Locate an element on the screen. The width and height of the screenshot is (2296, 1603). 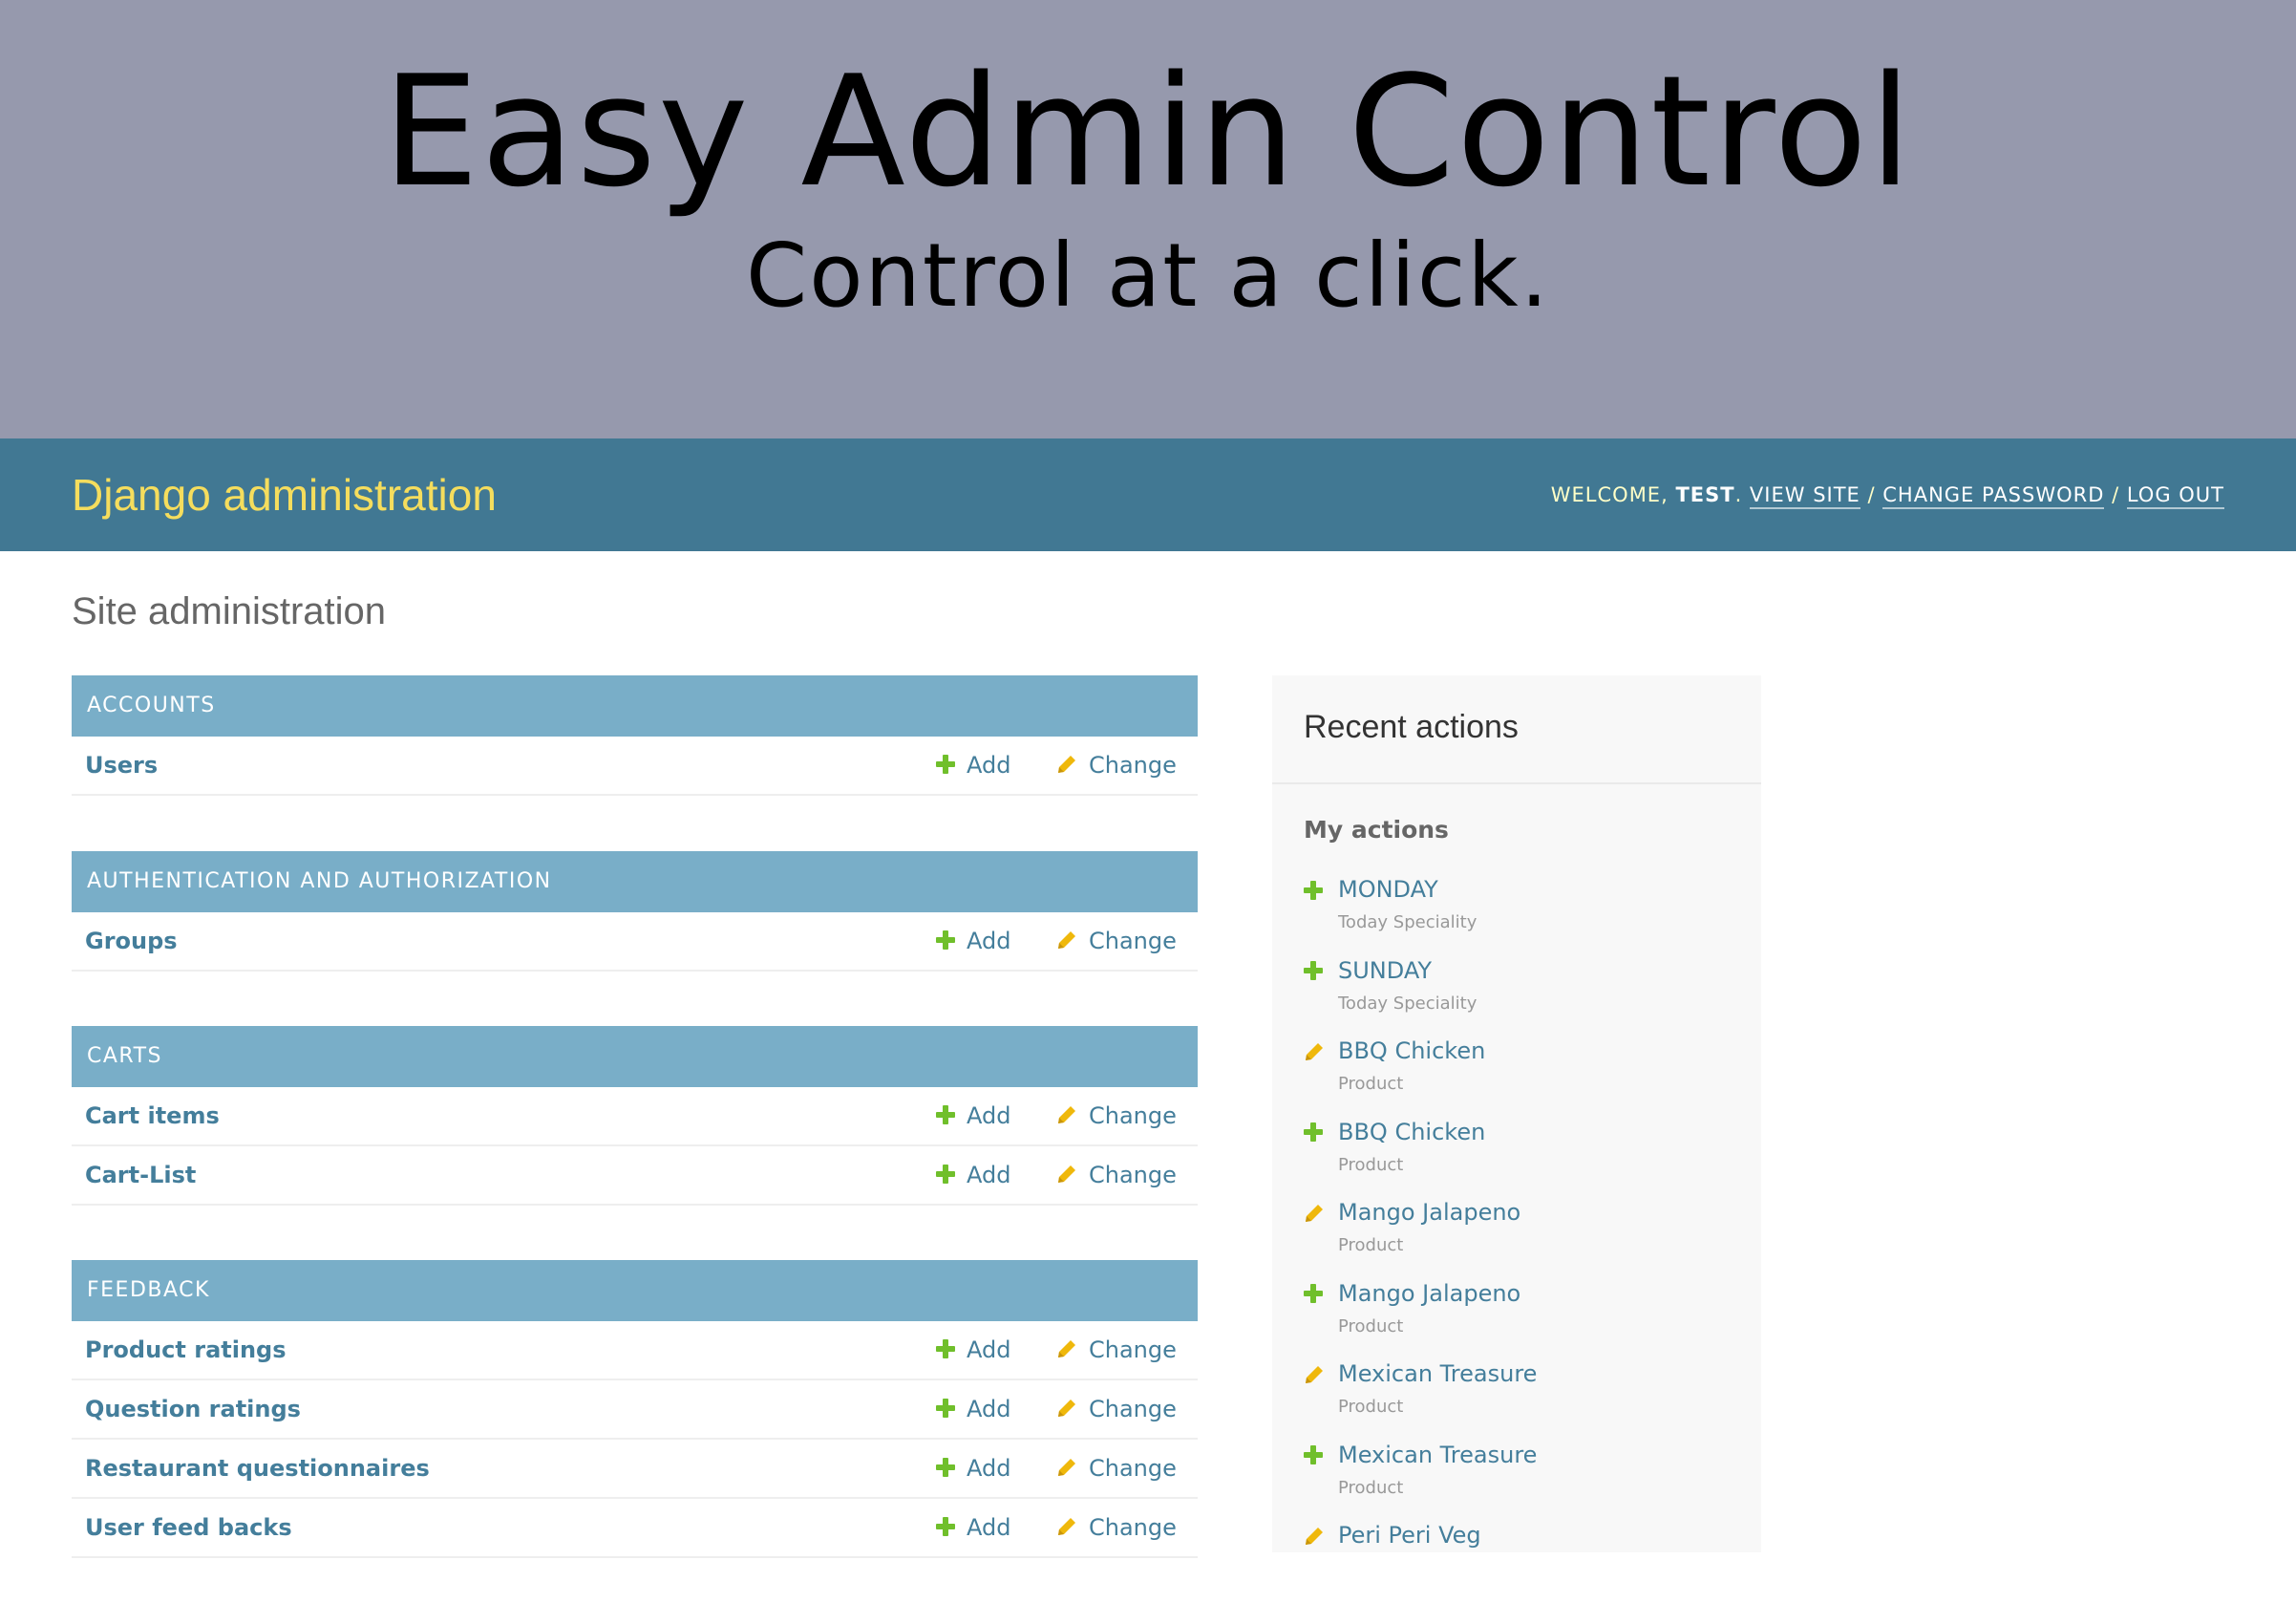
model-link: Product ratings is located at coordinates (186, 1350).